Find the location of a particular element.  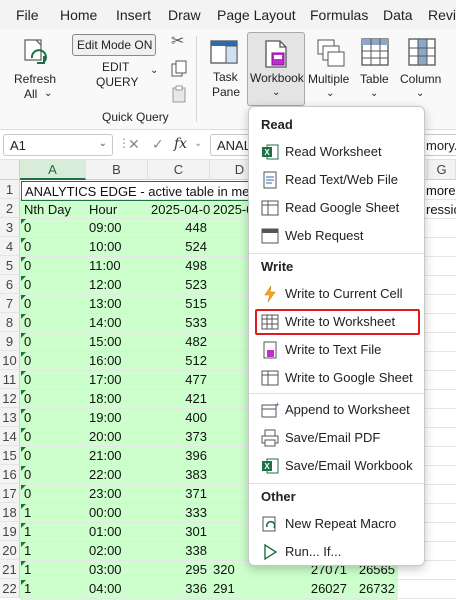

write-to-google-sheet-item: Write to Google Sheet is located at coordinates (337, 378).